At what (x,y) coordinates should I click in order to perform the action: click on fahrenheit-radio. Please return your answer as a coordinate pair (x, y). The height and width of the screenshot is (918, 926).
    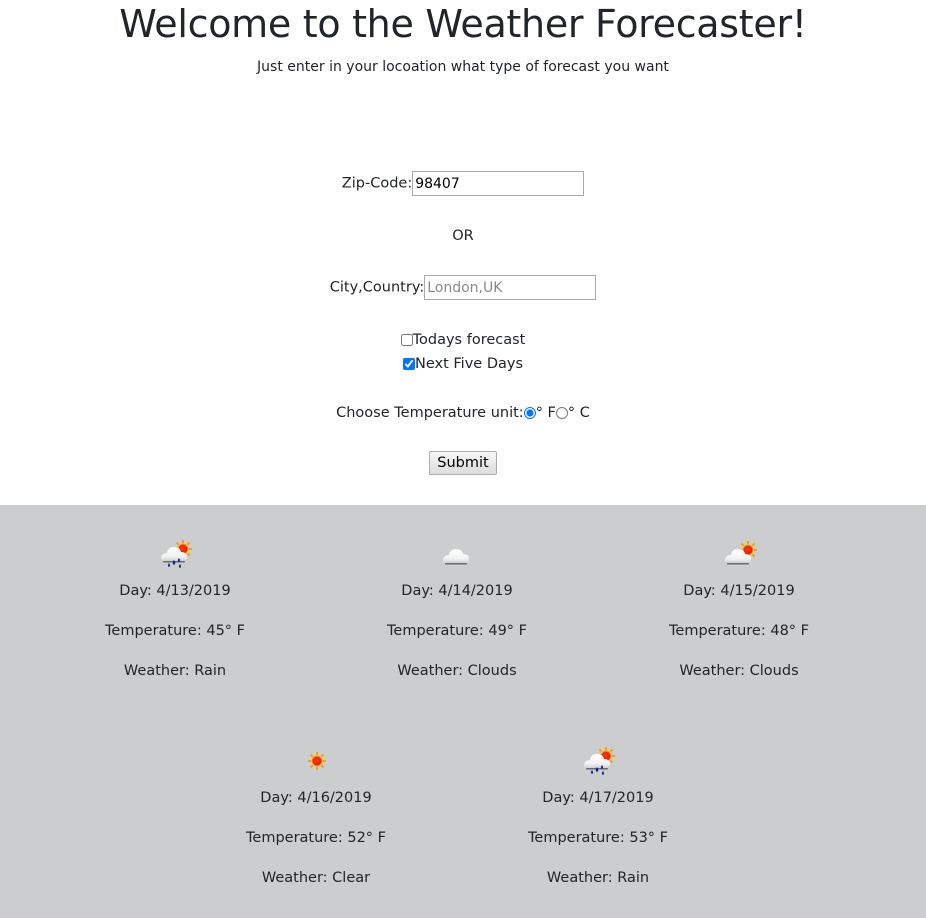
    Looking at the image, I should click on (529, 413).